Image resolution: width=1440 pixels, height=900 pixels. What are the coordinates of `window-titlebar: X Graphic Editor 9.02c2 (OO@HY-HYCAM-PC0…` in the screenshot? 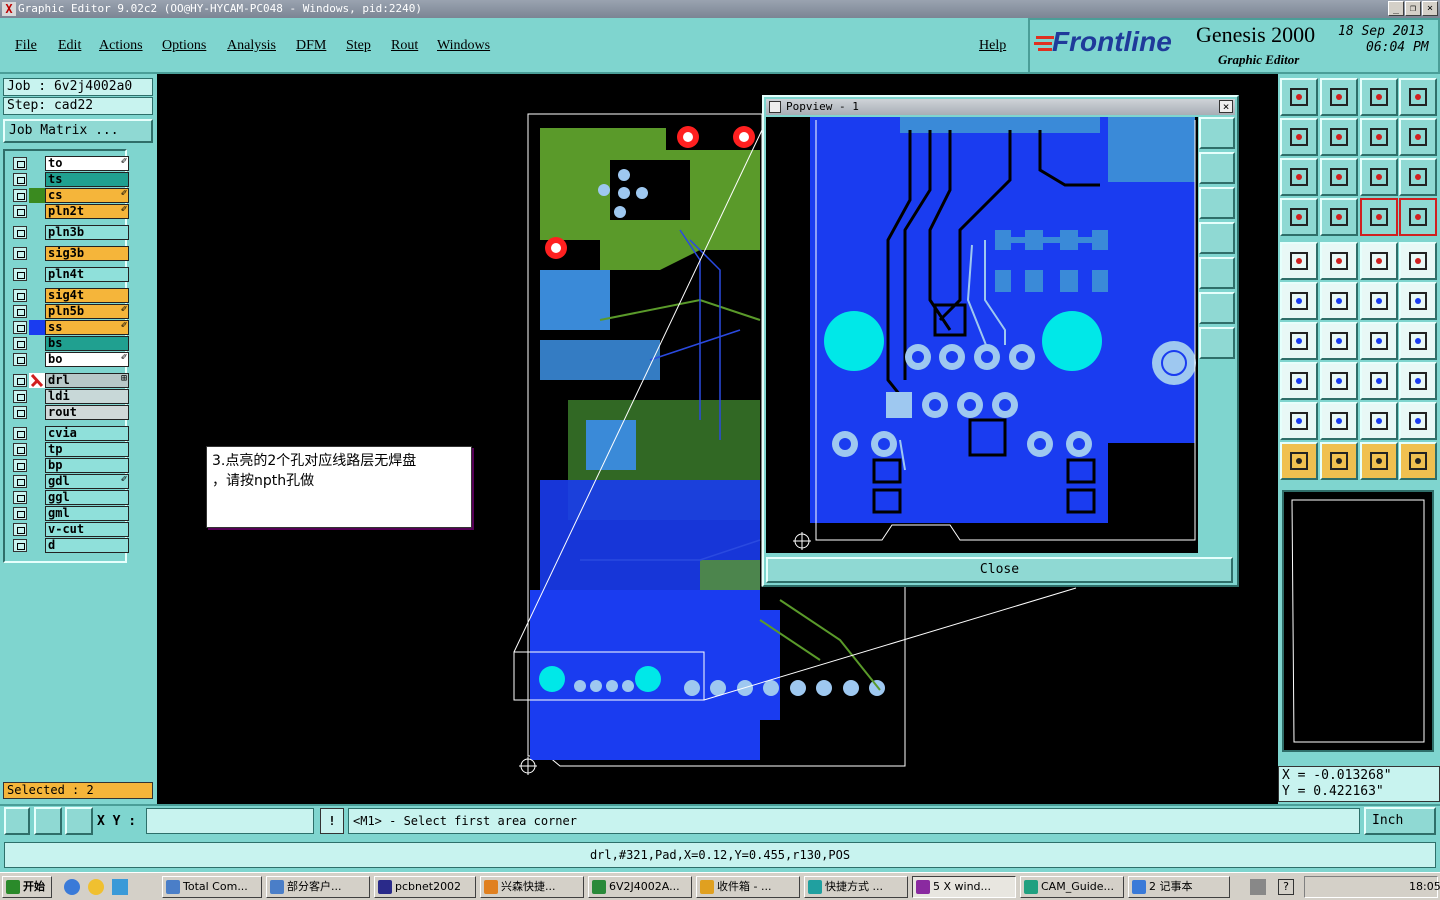 It's located at (720, 9).